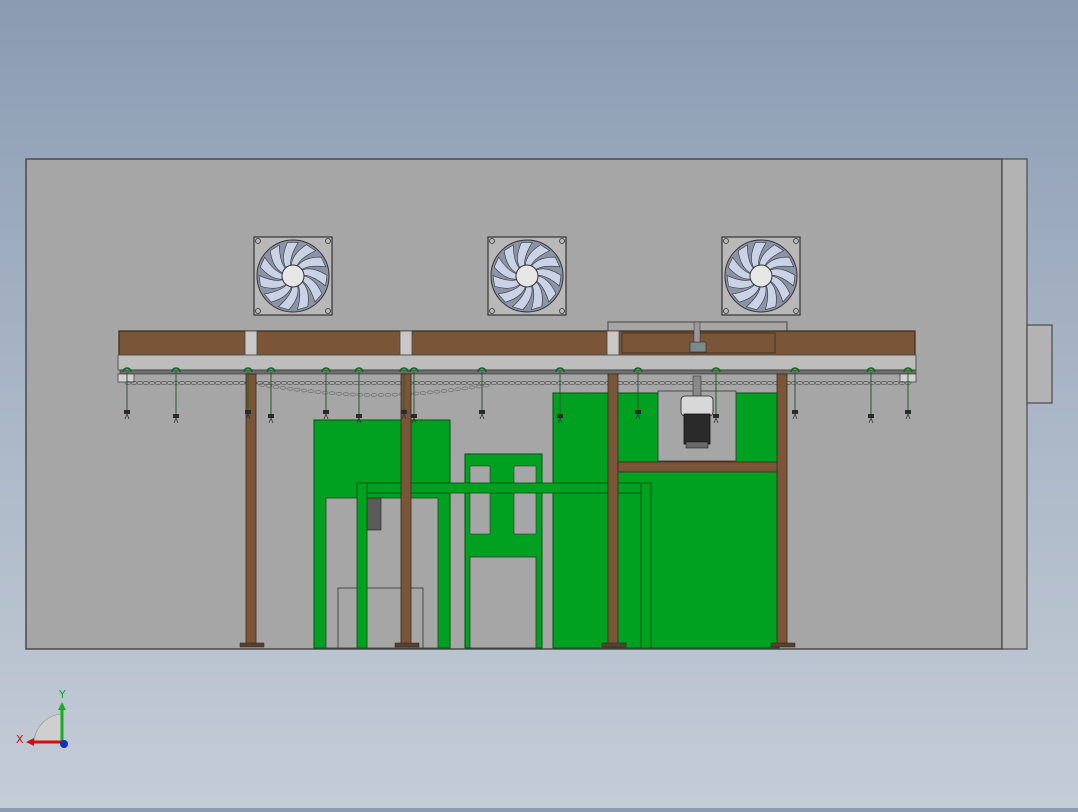 The image size is (1078, 812). What do you see at coordinates (1039, 364) in the screenshot?
I see `side-access-box` at bounding box center [1039, 364].